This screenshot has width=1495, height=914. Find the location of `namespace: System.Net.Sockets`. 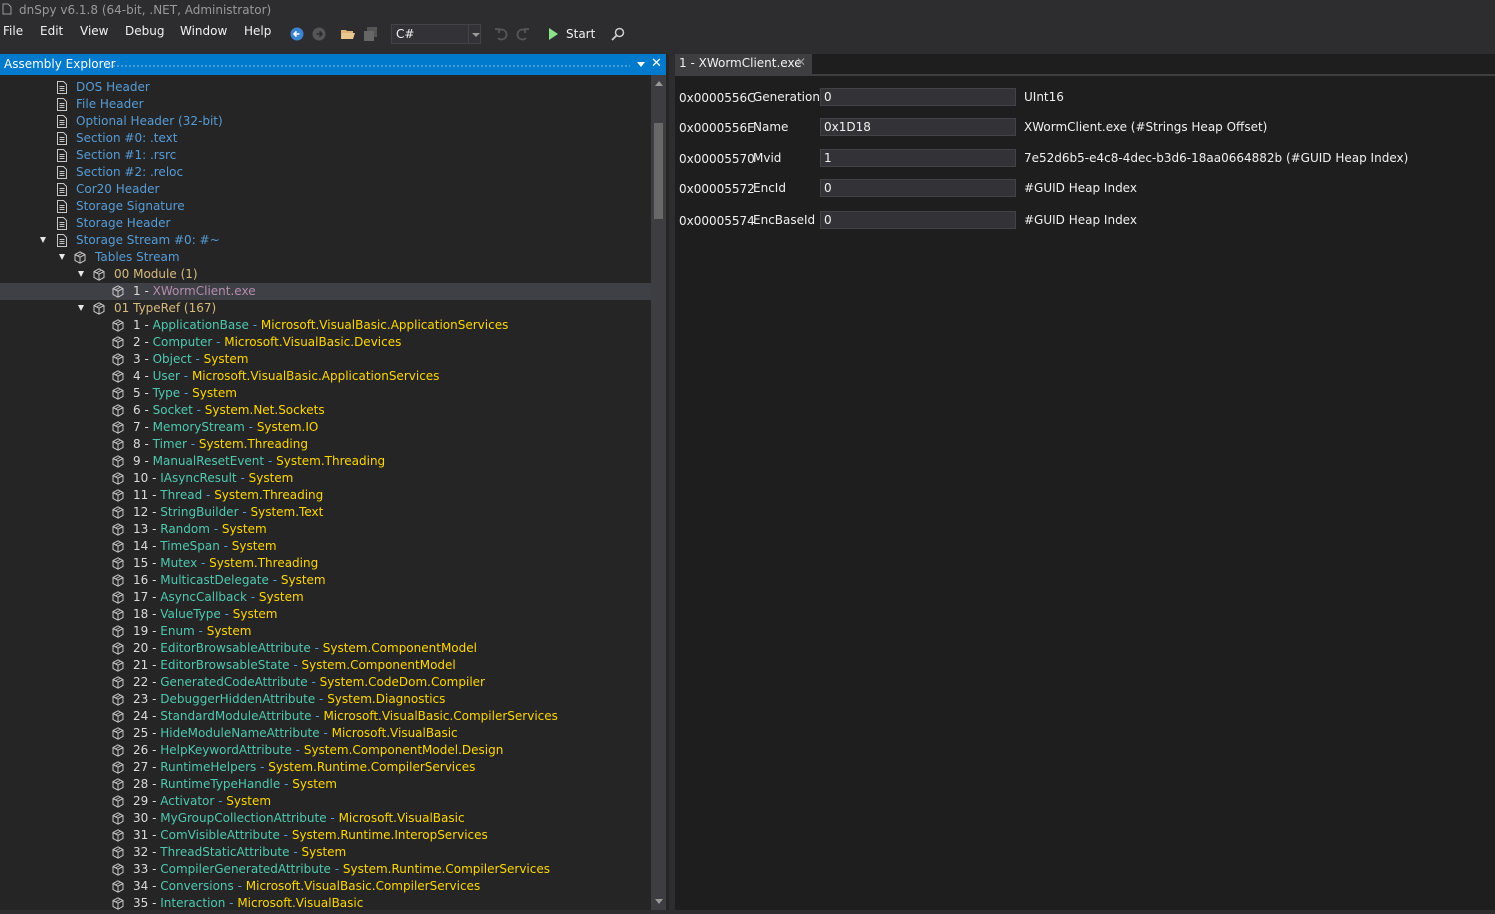

namespace: System.Net.Sockets is located at coordinates (264, 410).